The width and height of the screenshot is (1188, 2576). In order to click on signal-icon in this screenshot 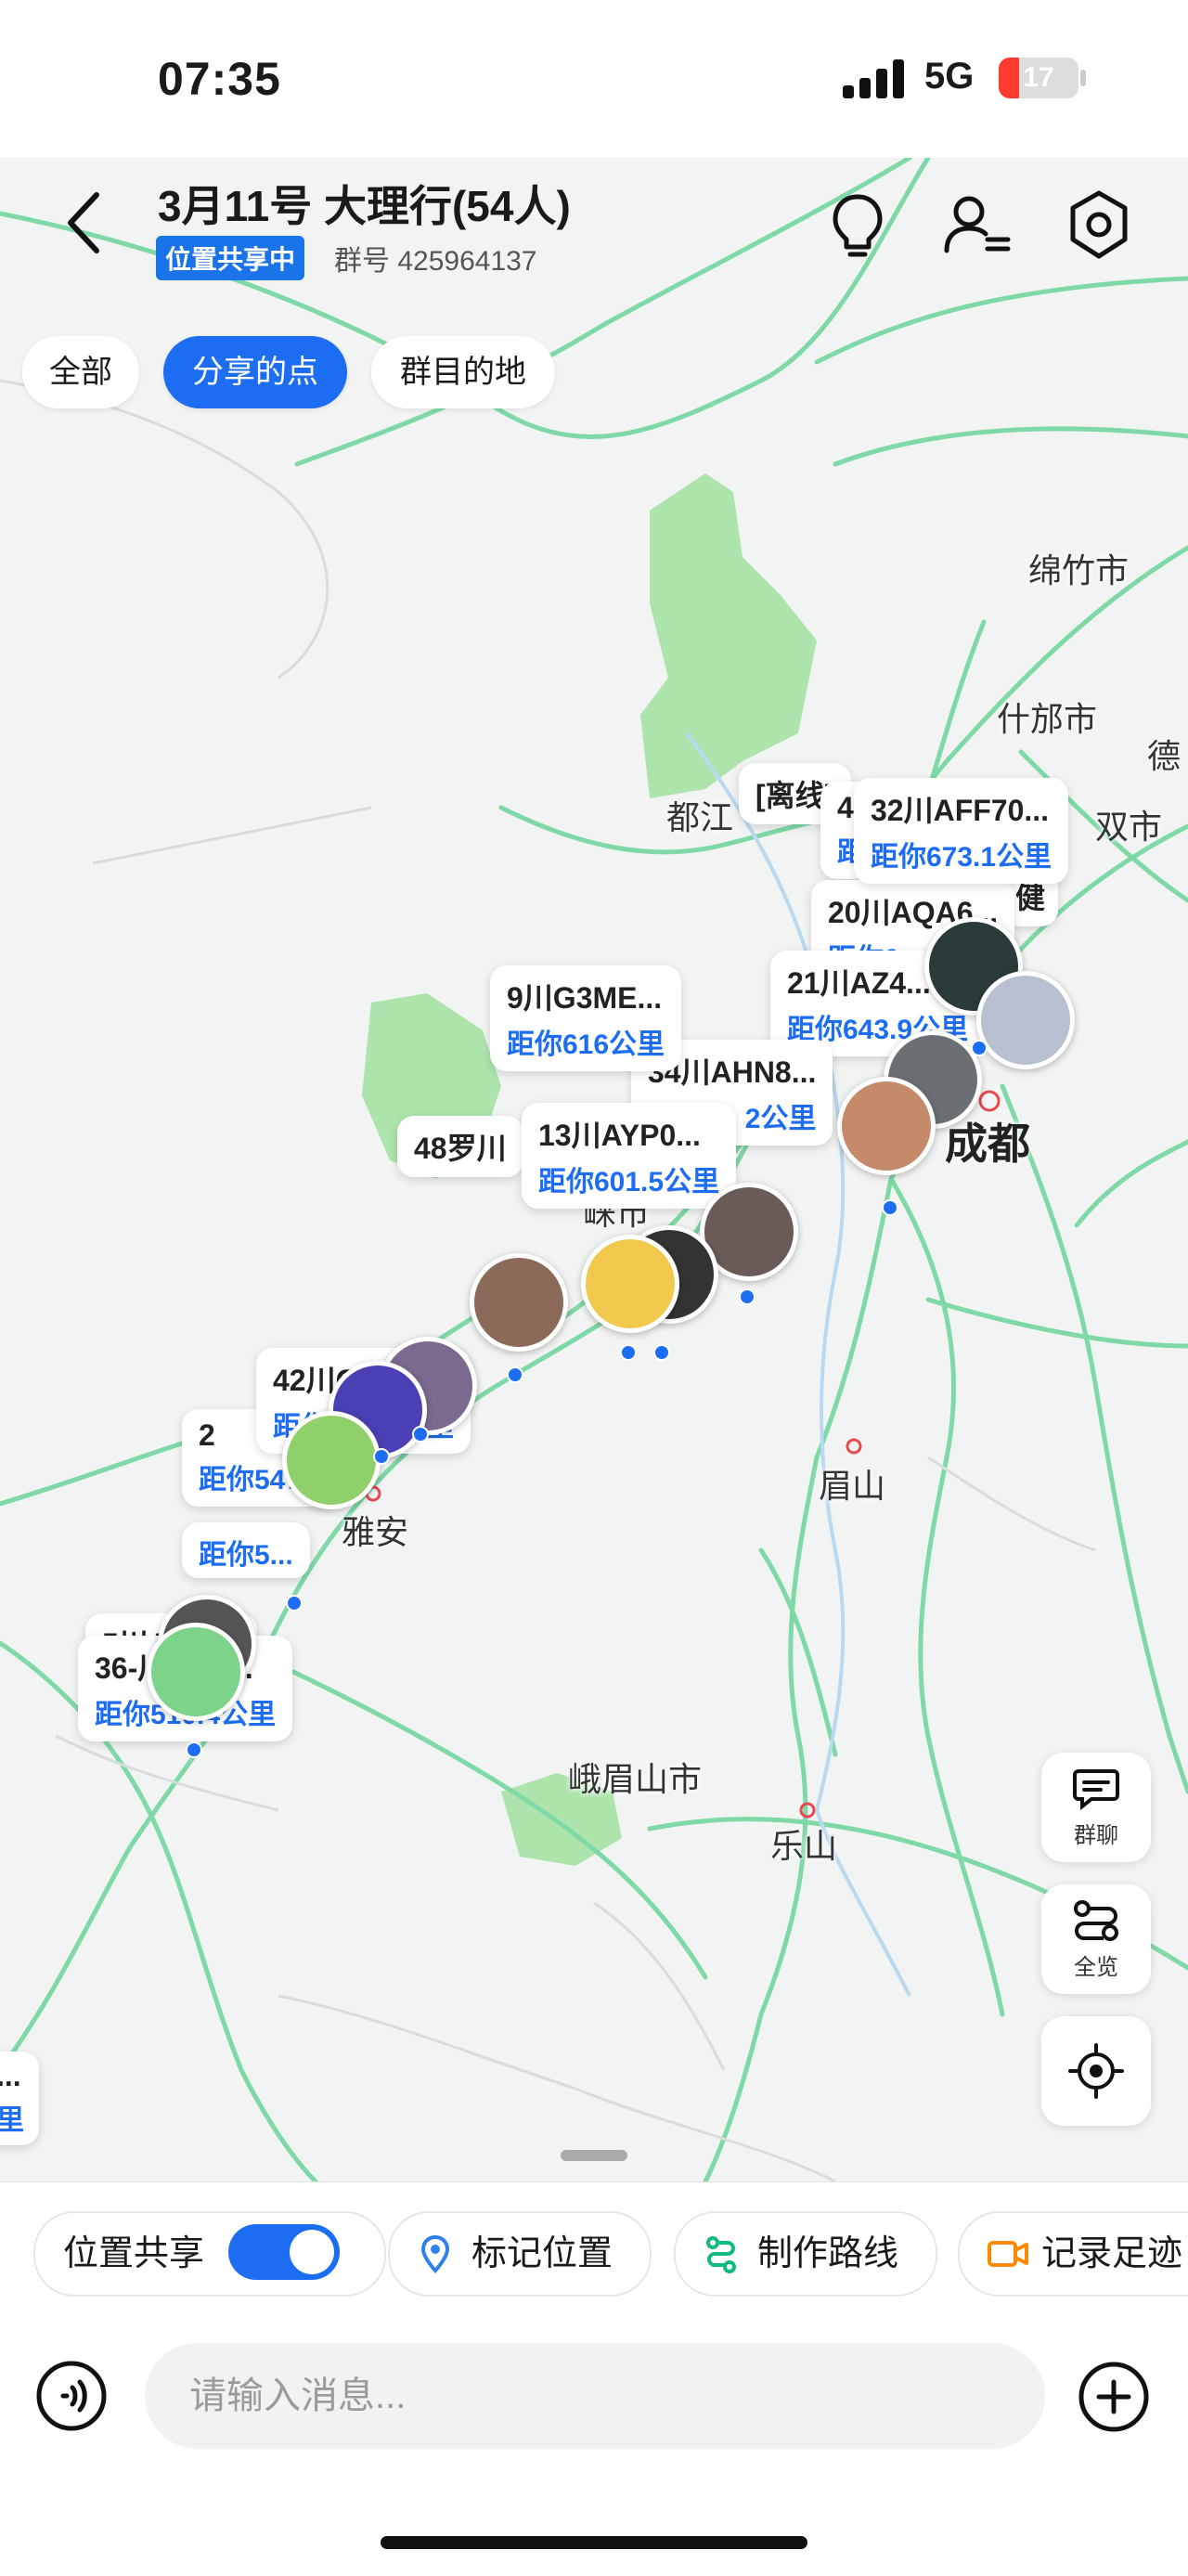, I will do `click(873, 78)`.